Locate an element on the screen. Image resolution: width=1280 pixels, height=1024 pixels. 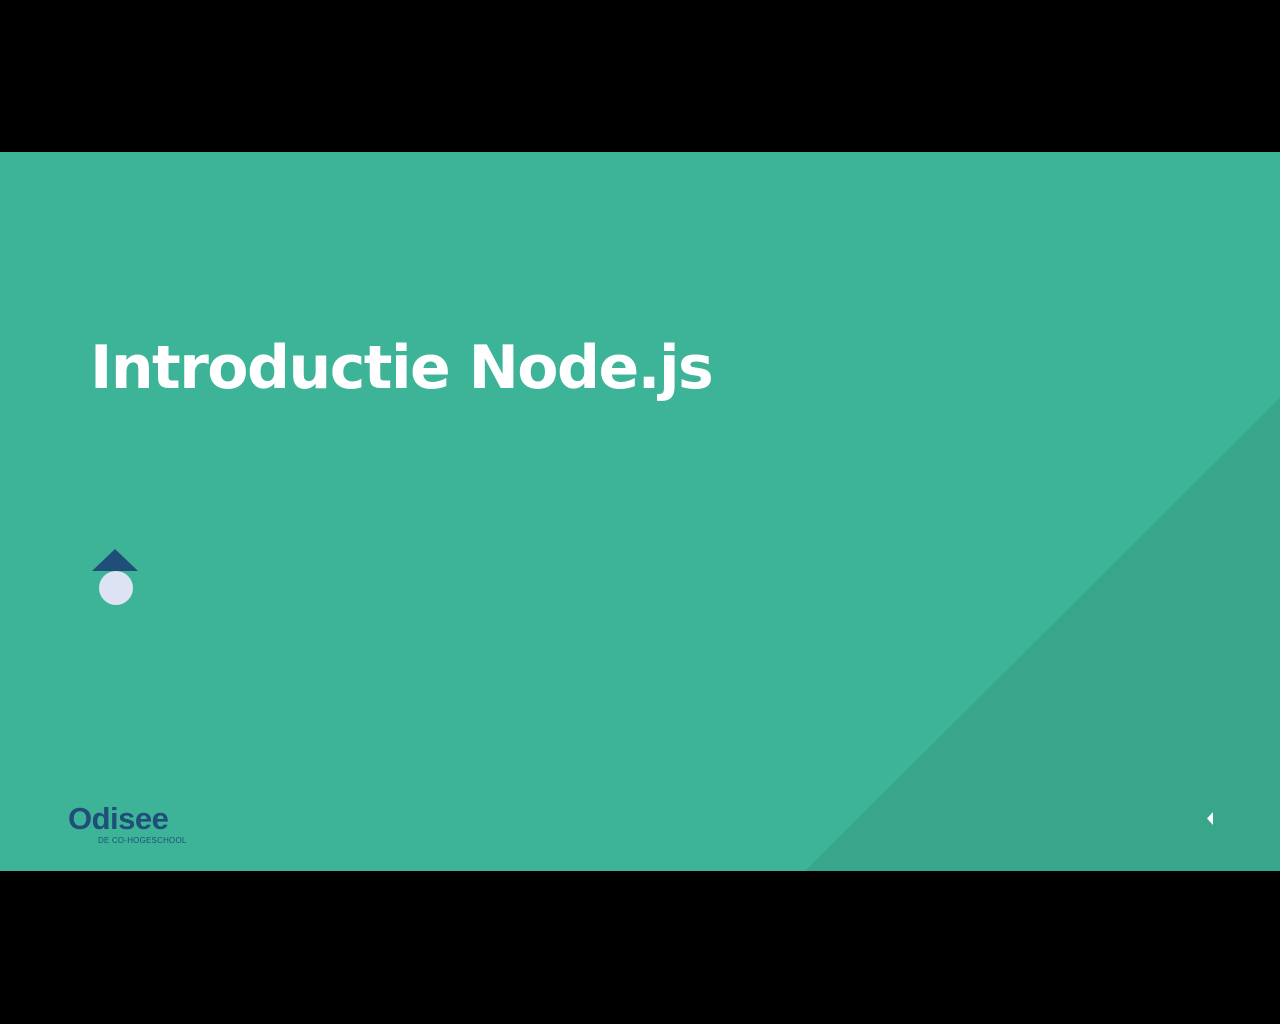
caret-left-icon is located at coordinates (1210, 818).